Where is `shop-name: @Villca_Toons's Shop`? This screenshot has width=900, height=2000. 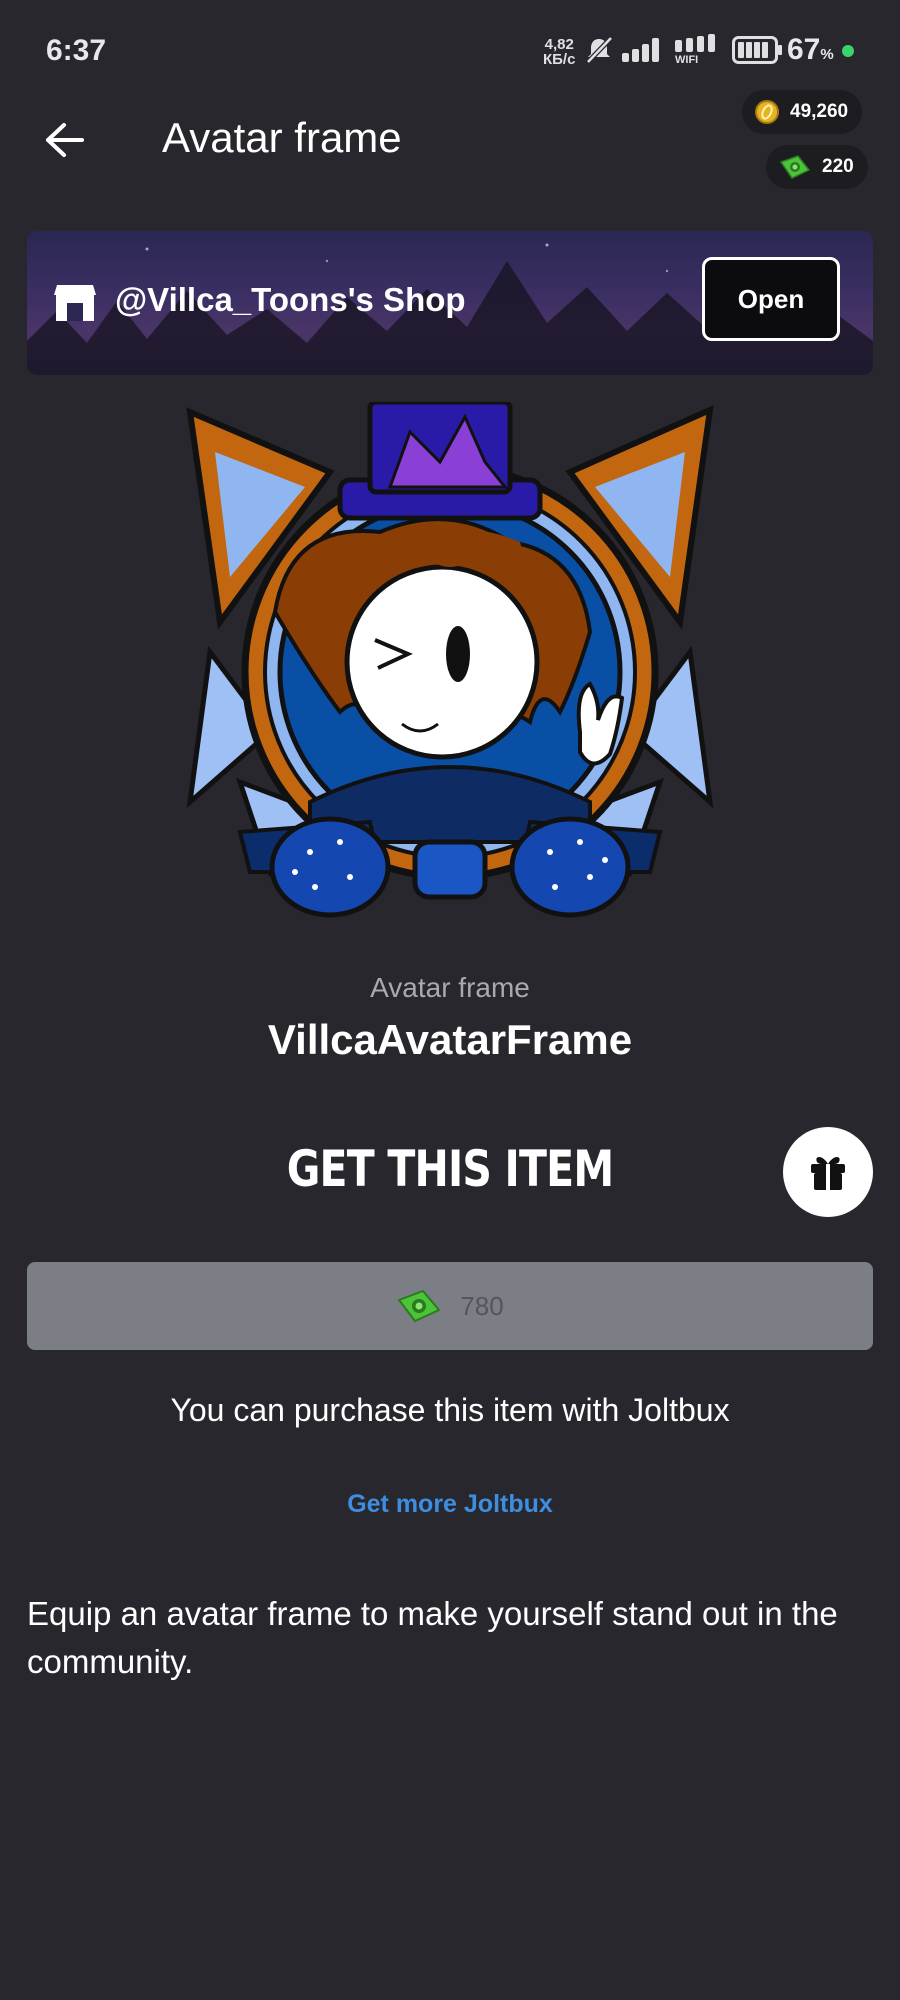 shop-name: @Villca_Toons's Shop is located at coordinates (290, 299).